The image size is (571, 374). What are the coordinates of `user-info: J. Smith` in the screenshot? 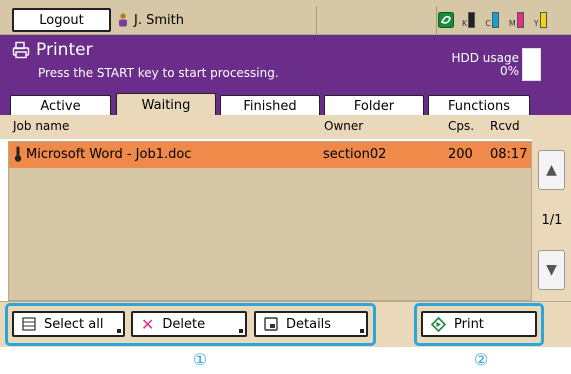 It's located at (218, 20).